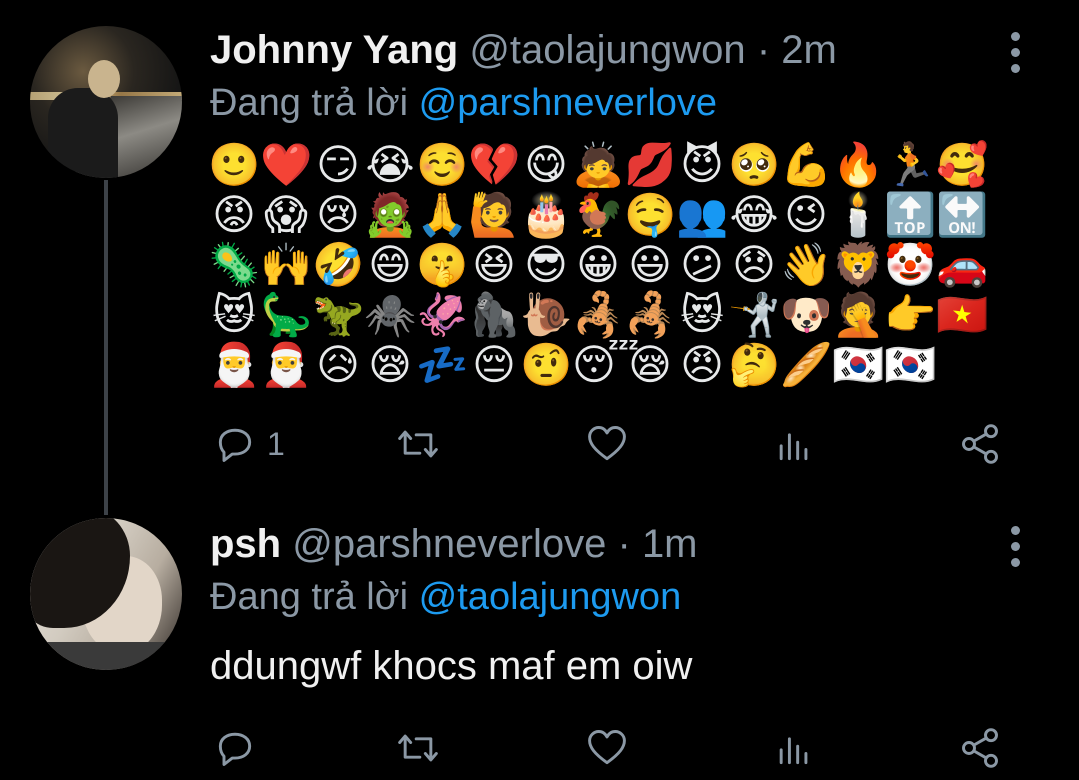 This screenshot has height=780, width=1079. Describe the element at coordinates (607, 50) in the screenshot. I see `user-handle: @taolajungwon` at that location.